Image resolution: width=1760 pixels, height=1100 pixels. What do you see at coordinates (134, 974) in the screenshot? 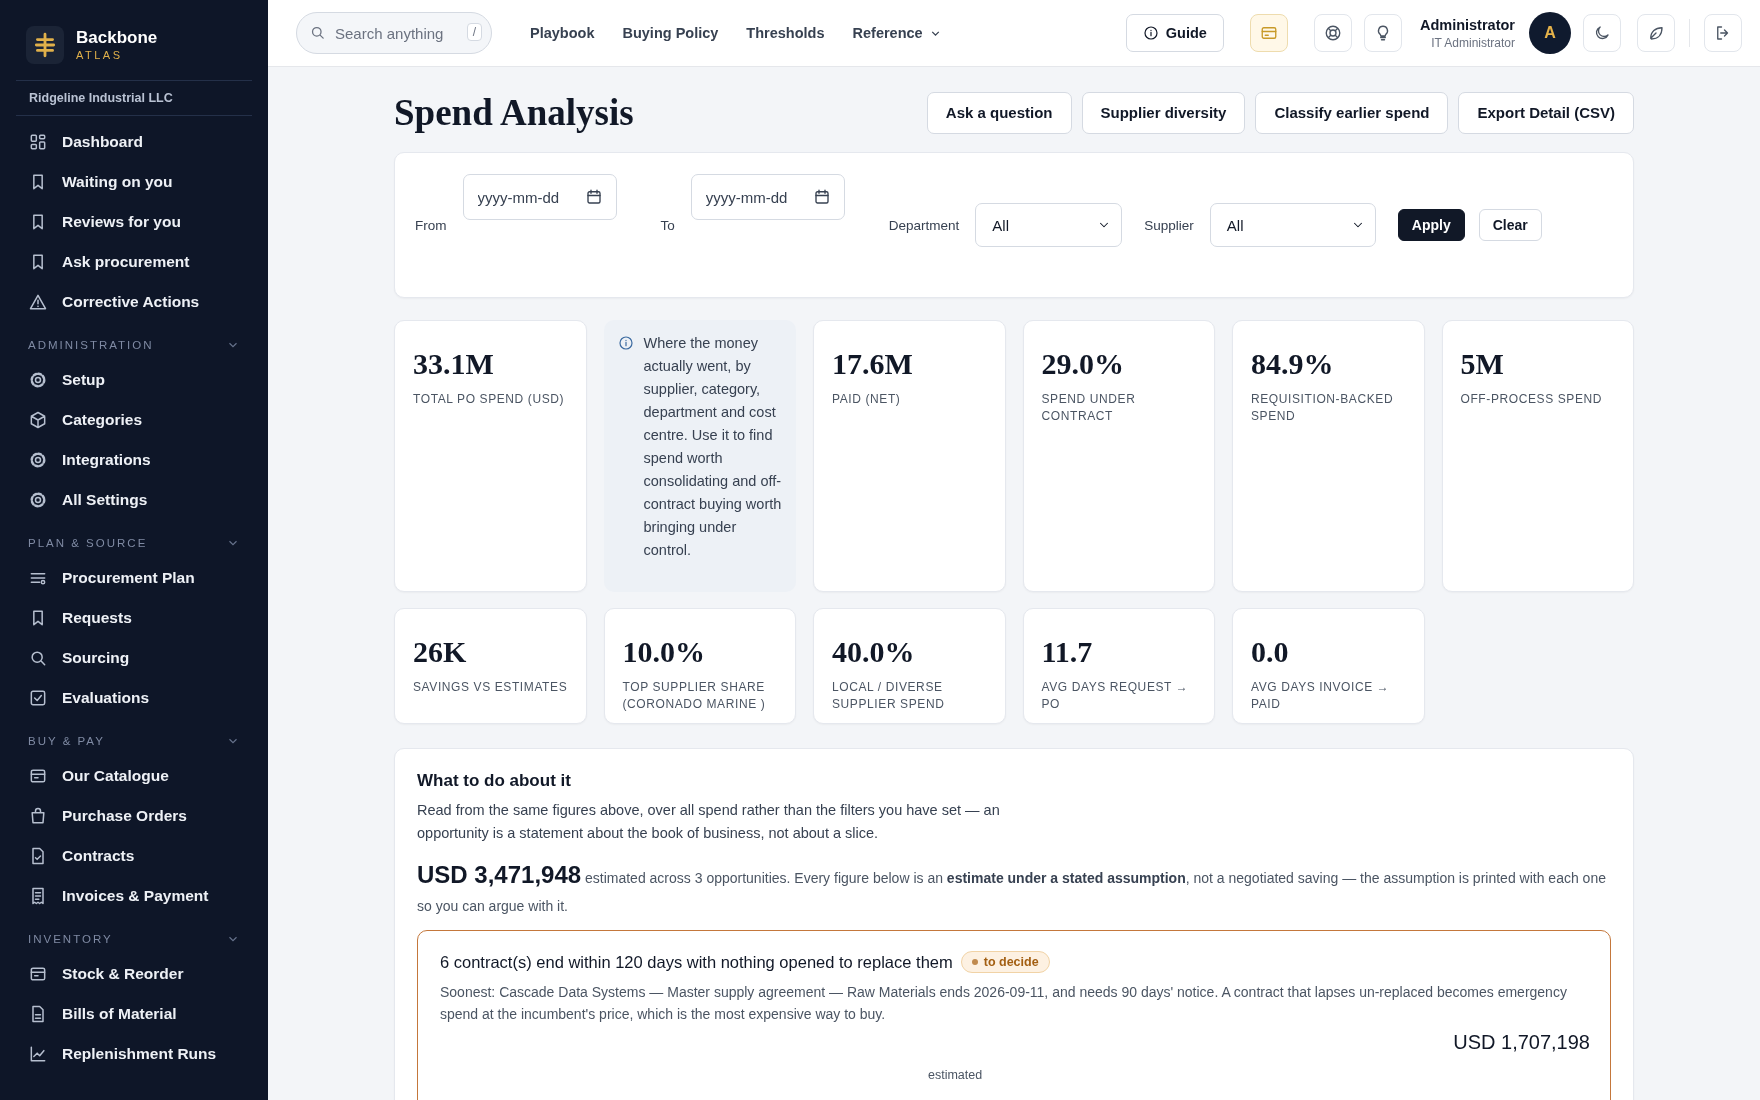
I see `nav-item: Stock & Reorder` at bounding box center [134, 974].